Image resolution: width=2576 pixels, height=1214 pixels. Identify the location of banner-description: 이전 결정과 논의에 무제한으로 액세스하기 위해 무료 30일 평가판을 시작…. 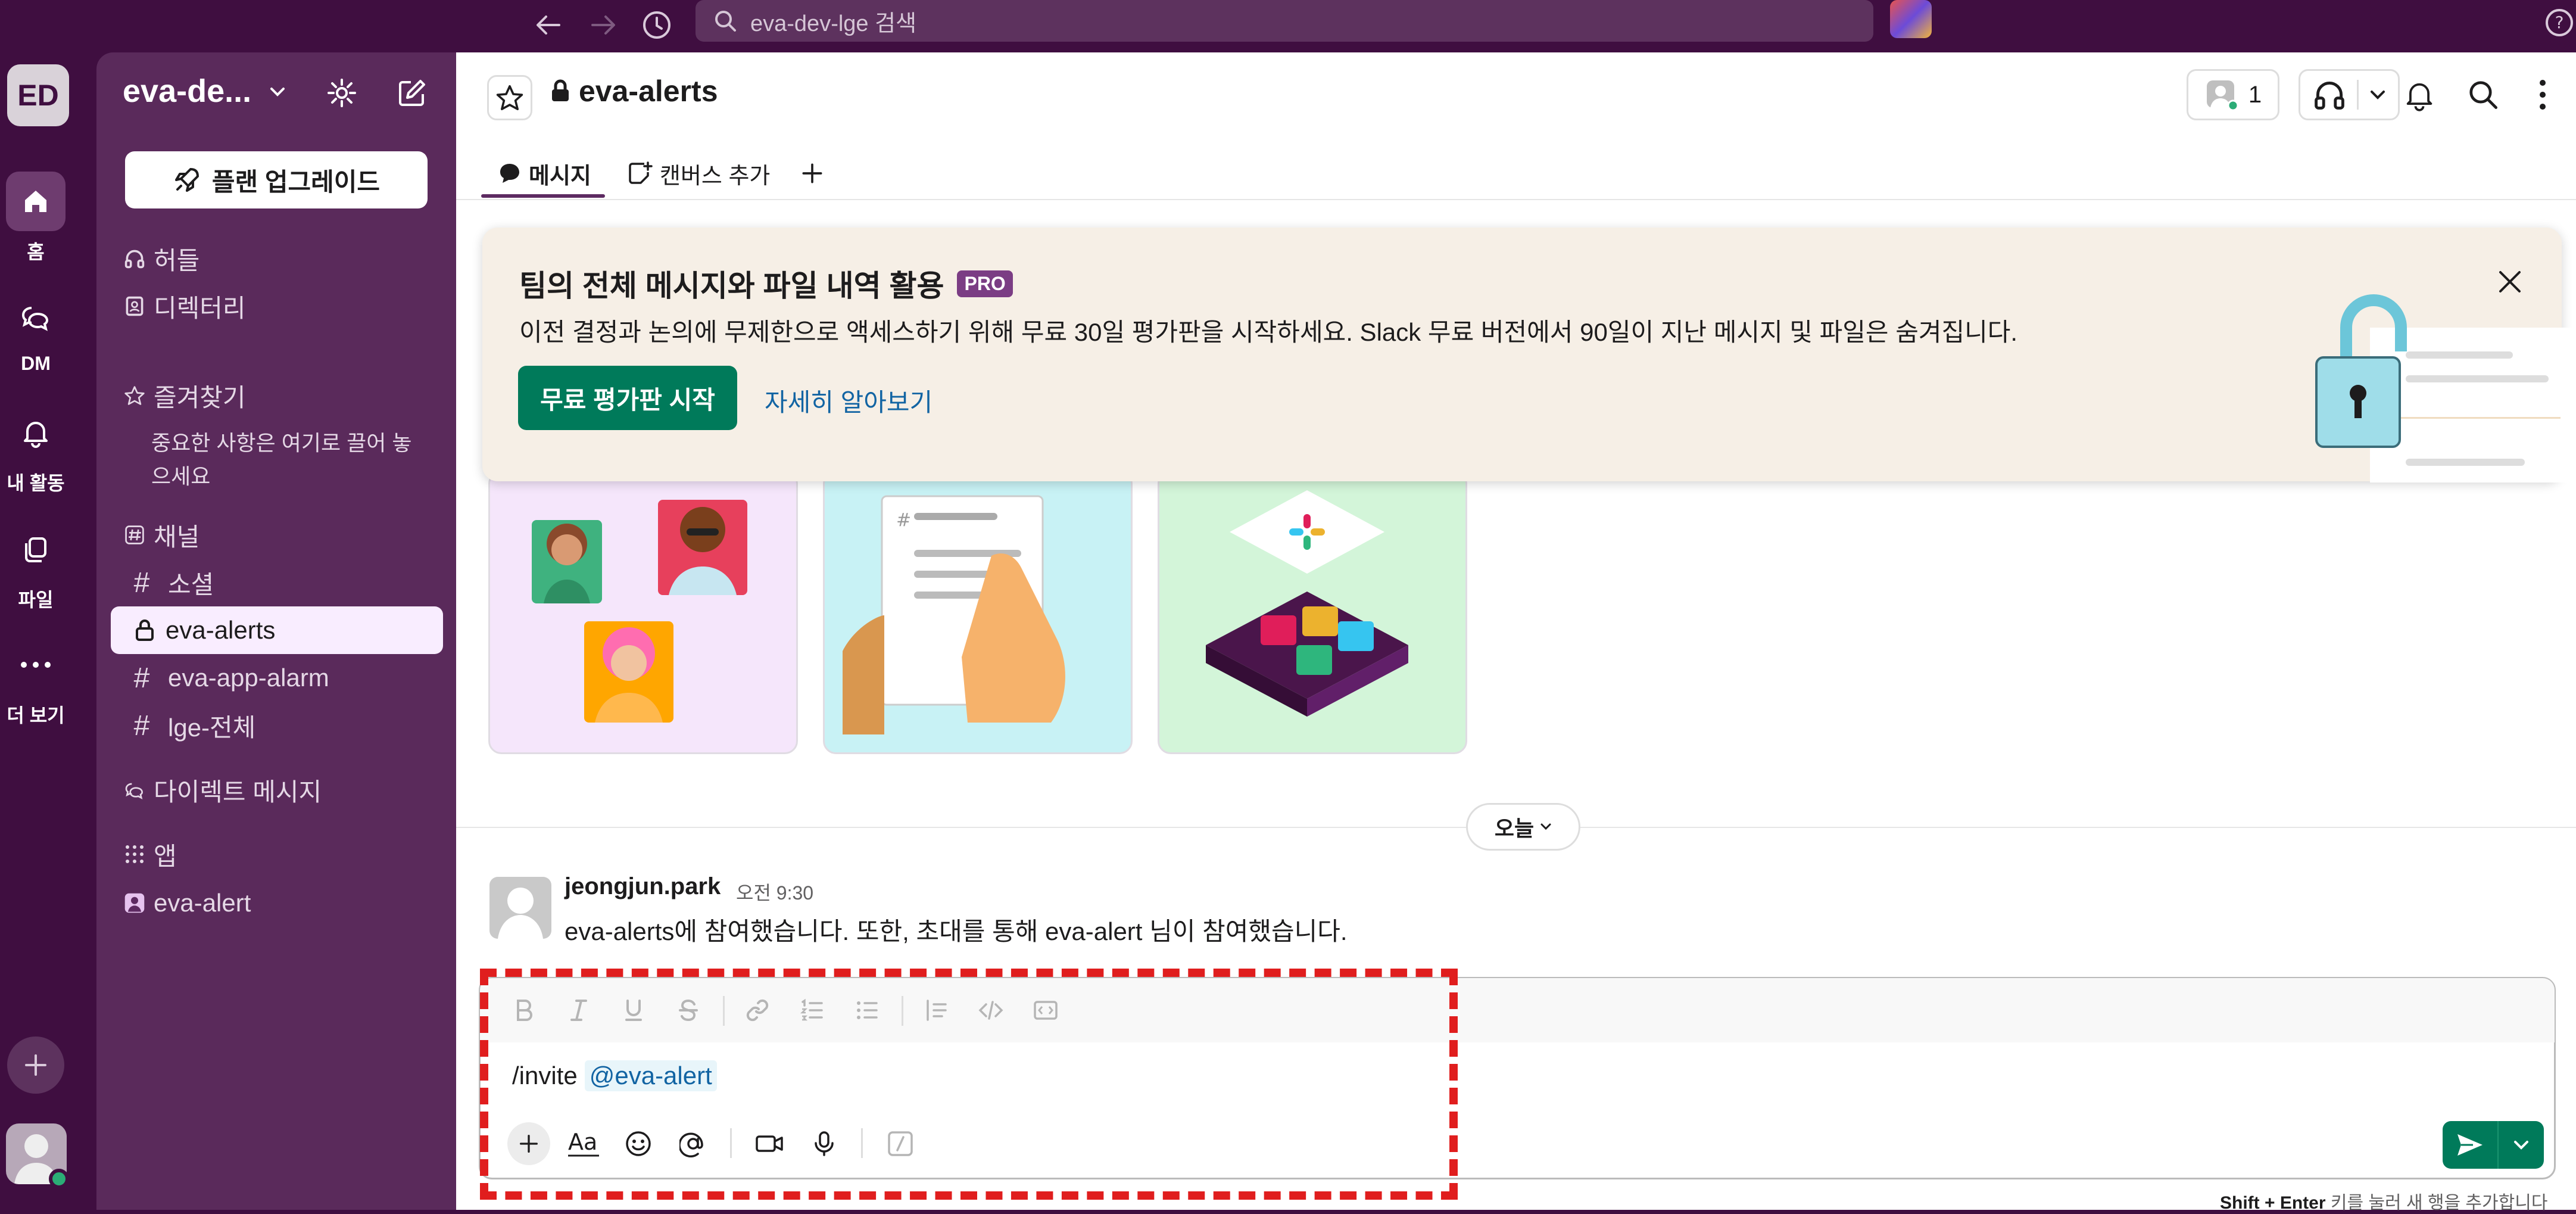
(1269, 332).